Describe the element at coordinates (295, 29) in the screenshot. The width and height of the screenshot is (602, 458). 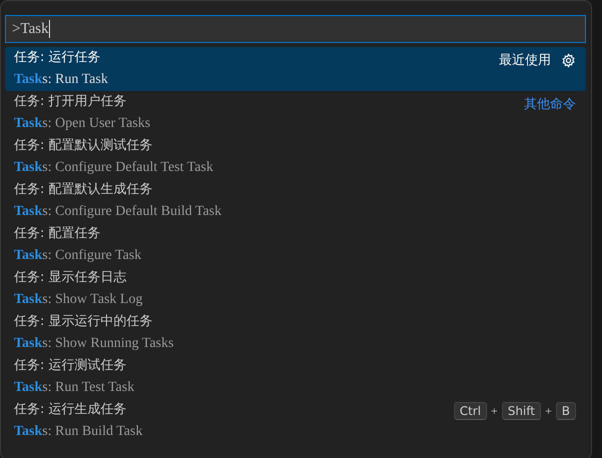
I see `command-input: >Task` at that location.